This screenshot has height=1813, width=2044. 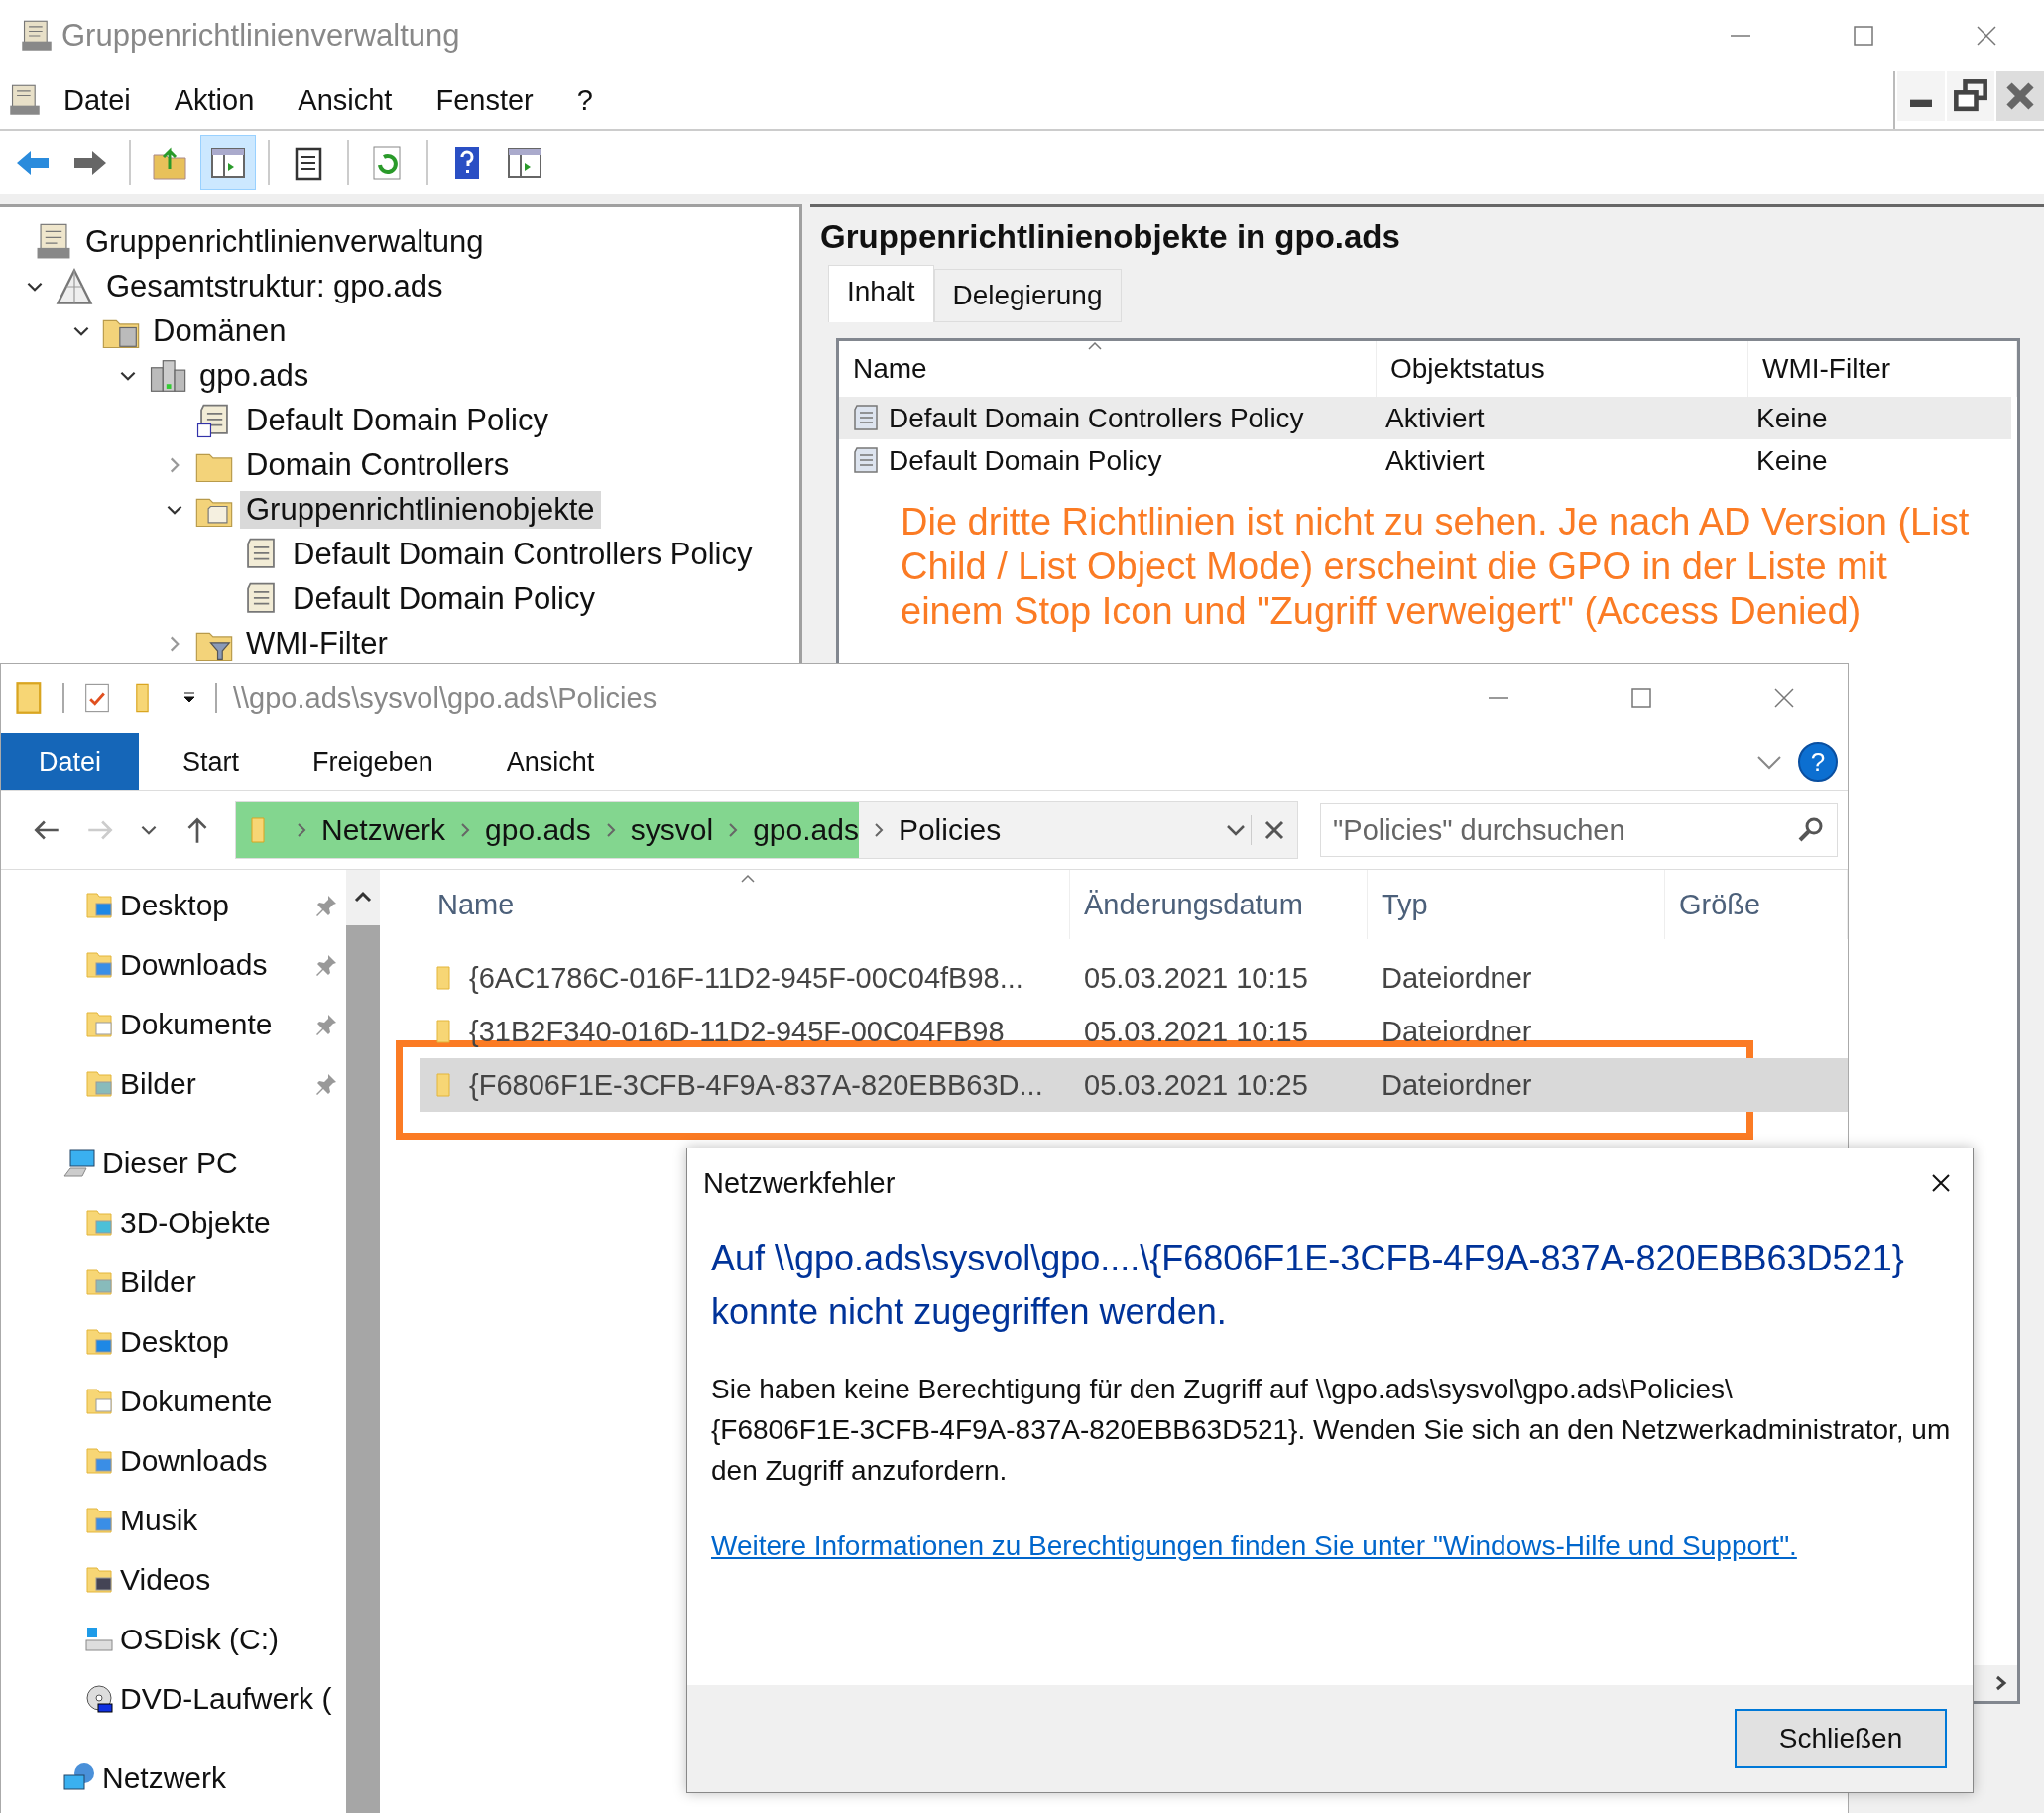 I want to click on tab: Inhalt, so click(x=881, y=293).